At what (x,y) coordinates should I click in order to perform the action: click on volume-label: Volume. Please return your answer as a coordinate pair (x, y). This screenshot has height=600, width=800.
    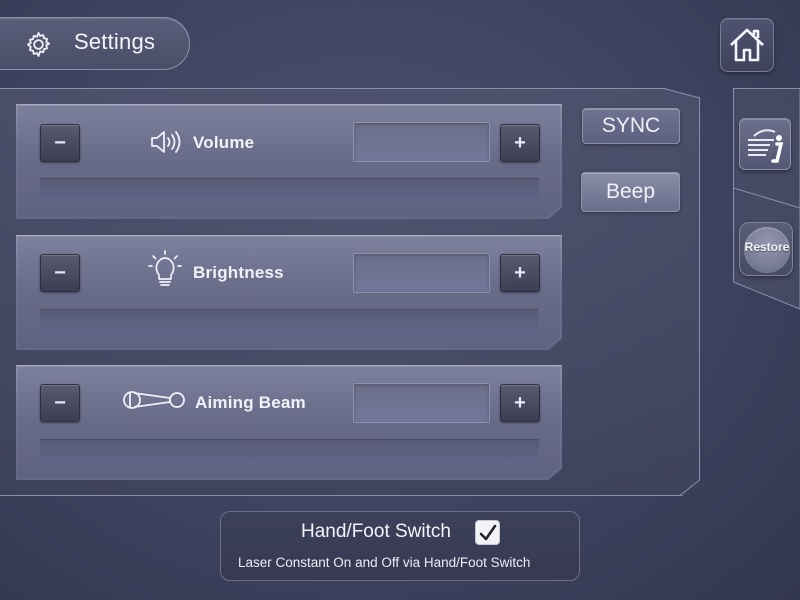
    Looking at the image, I should click on (224, 142).